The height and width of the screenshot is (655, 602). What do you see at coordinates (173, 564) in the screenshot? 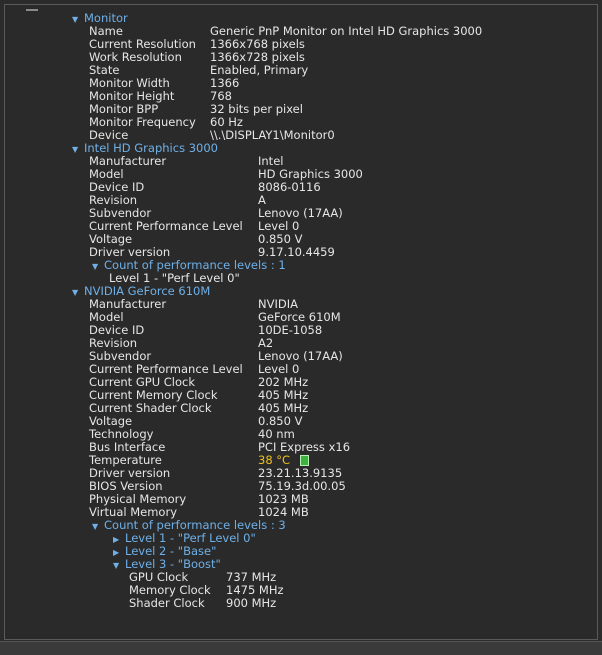
I see `nvidia-perf-level-3-label: Level 3 - "Boost"` at bounding box center [173, 564].